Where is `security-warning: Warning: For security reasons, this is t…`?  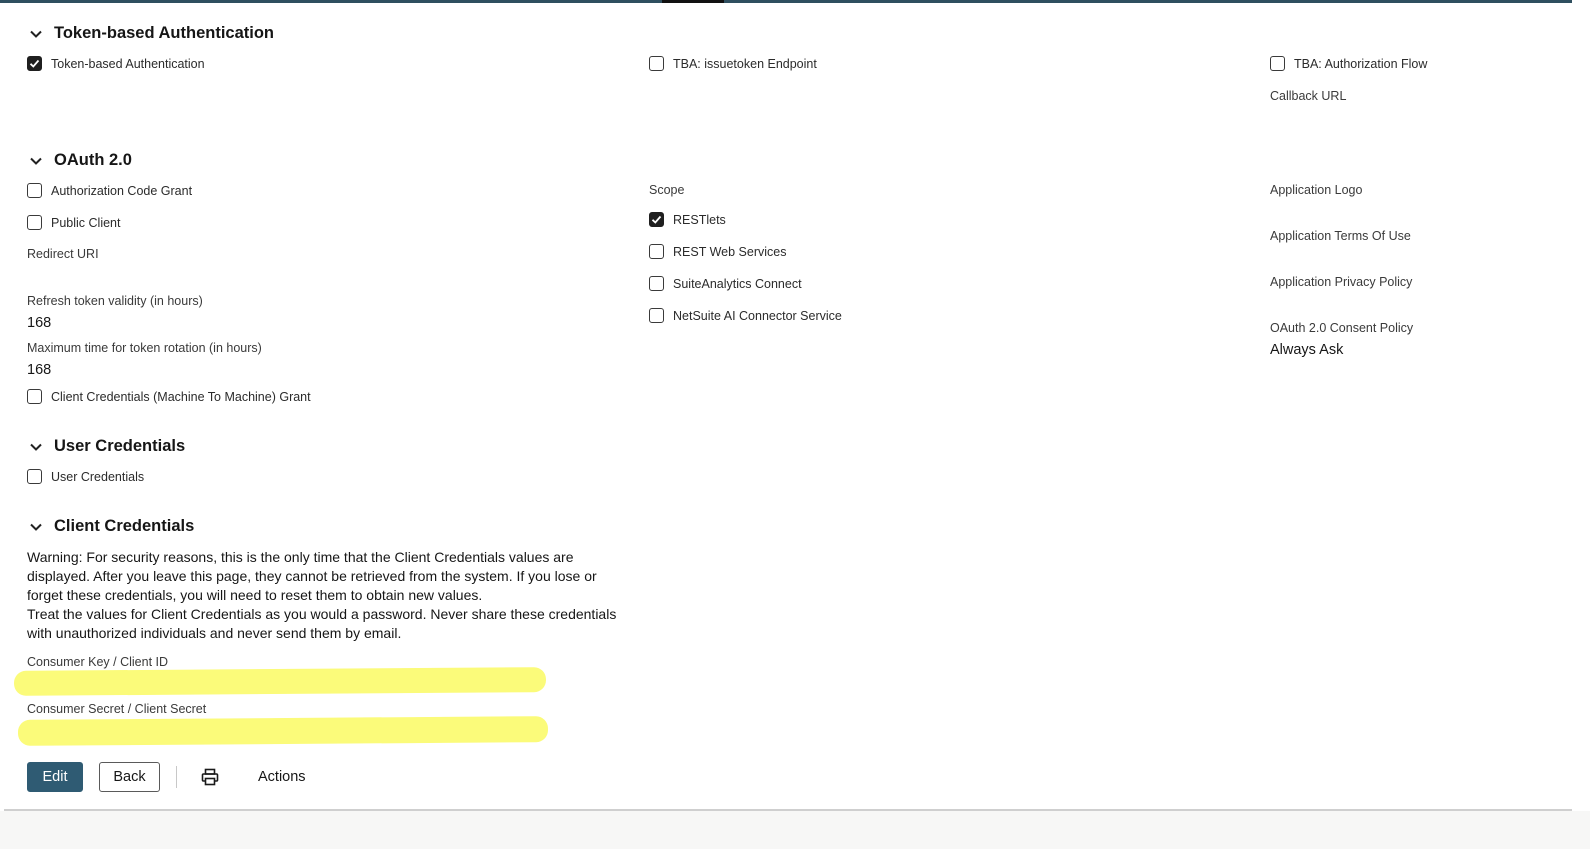 security-warning: Warning: For security reasons, this is t… is located at coordinates (322, 595).